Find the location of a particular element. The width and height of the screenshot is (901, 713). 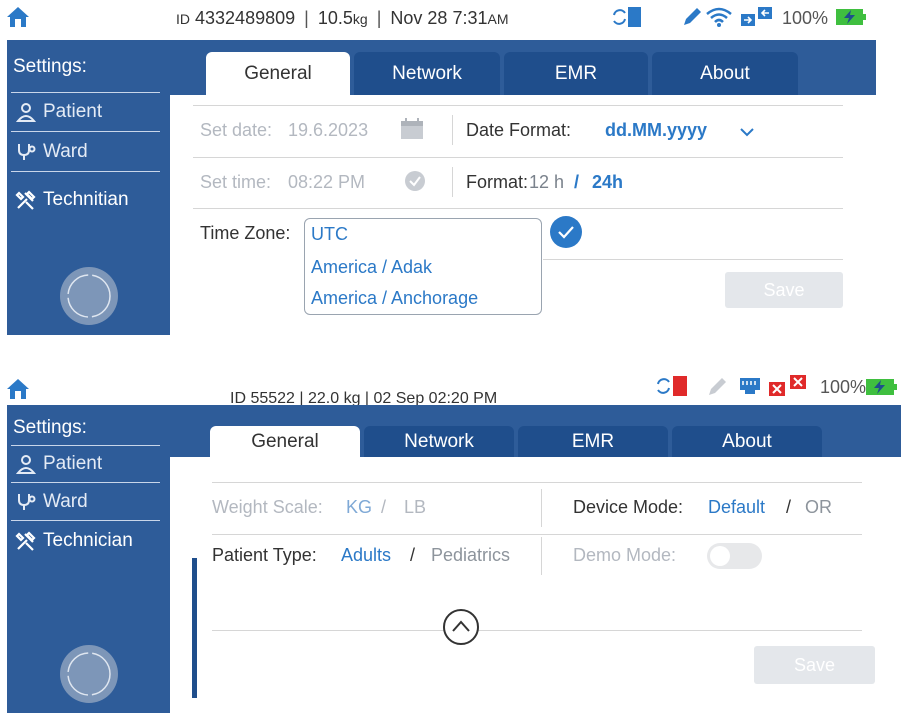

chevron-up-icon is located at coordinates (461, 626).